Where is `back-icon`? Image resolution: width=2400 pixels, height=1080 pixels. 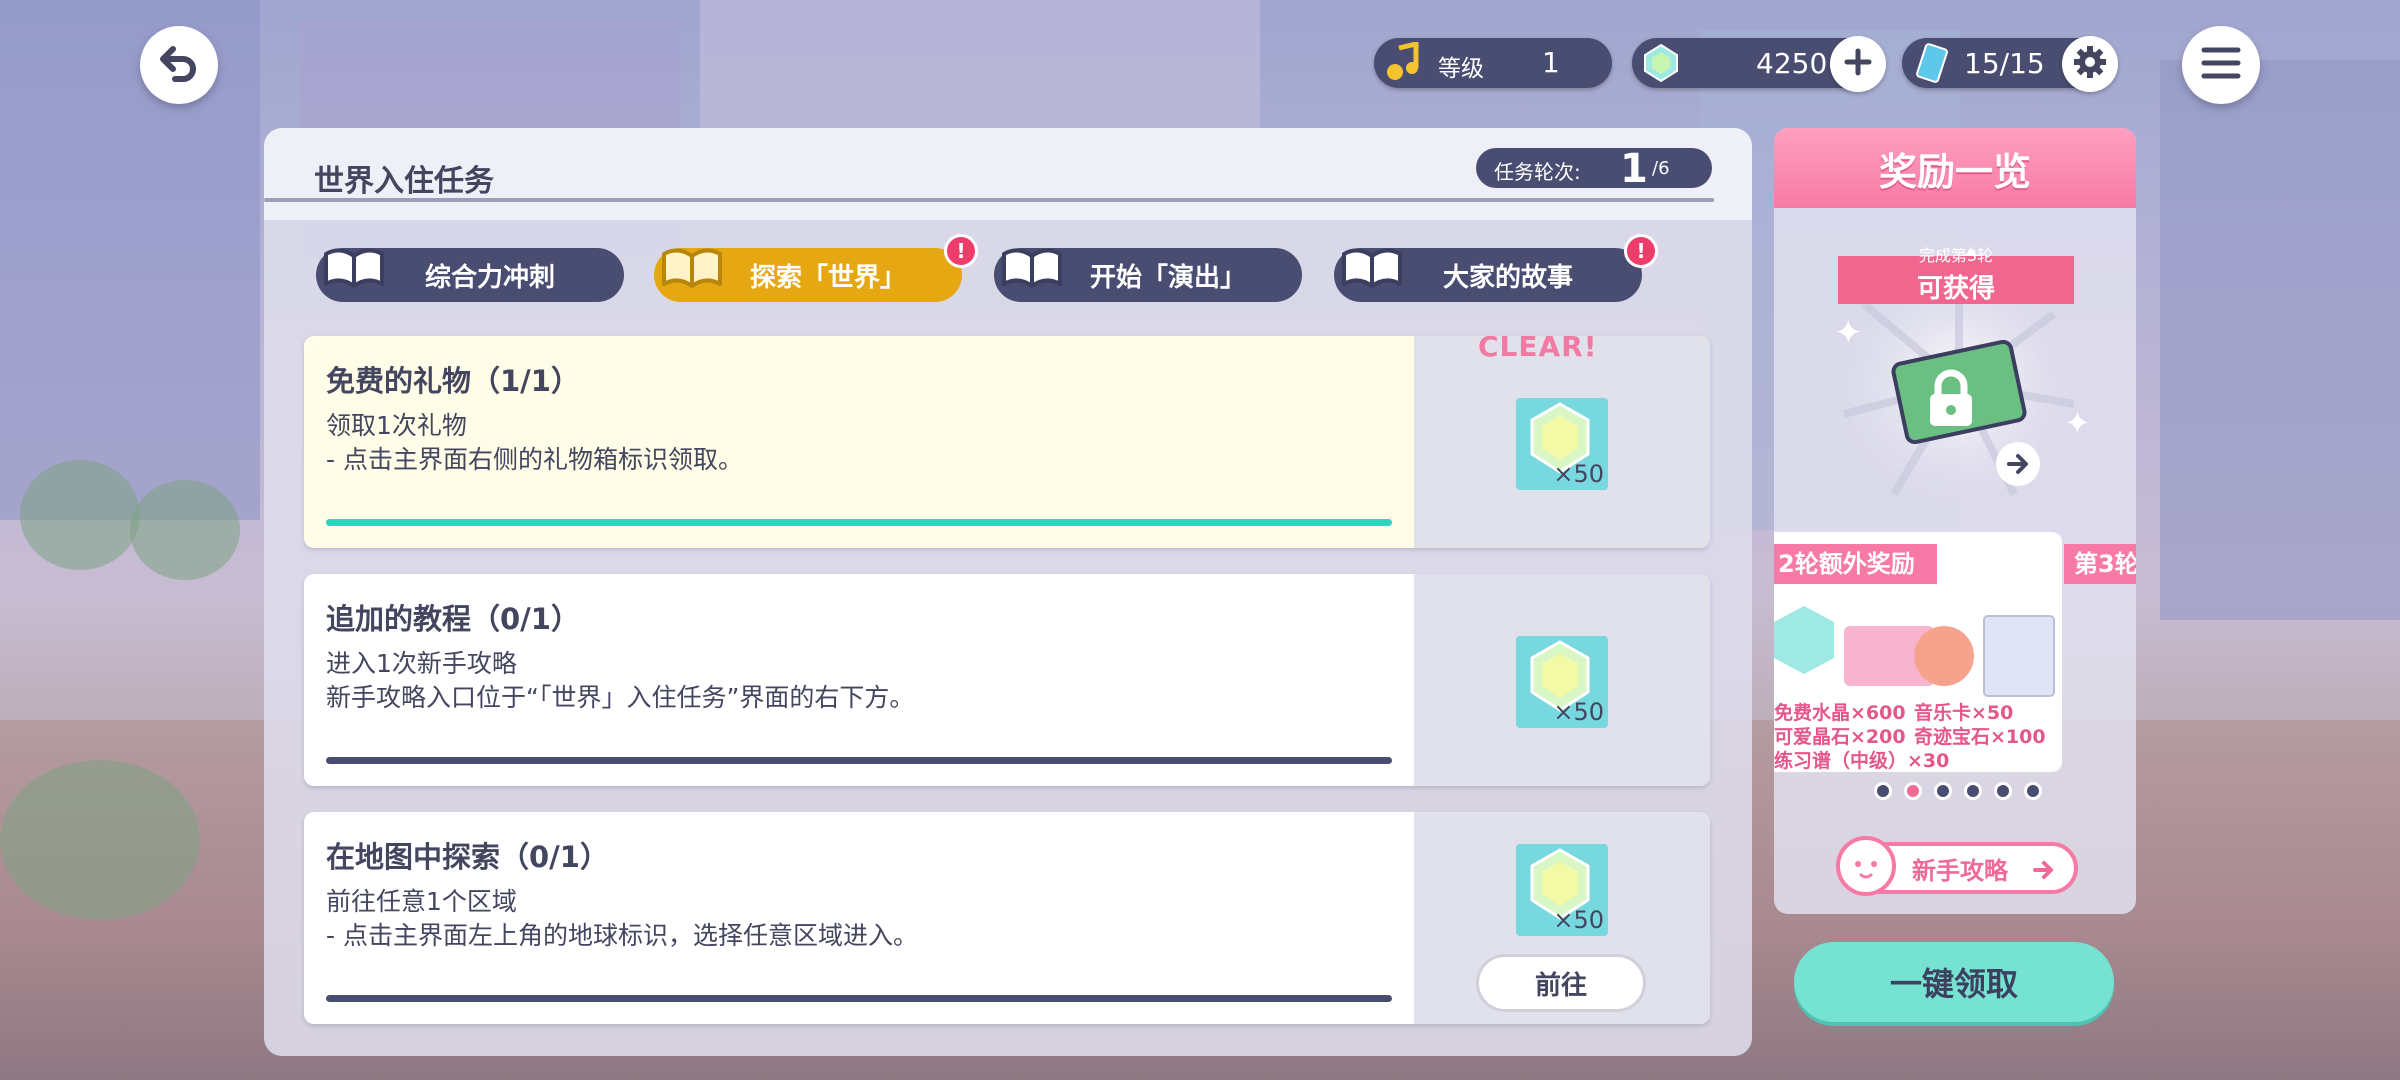 back-icon is located at coordinates (179, 65).